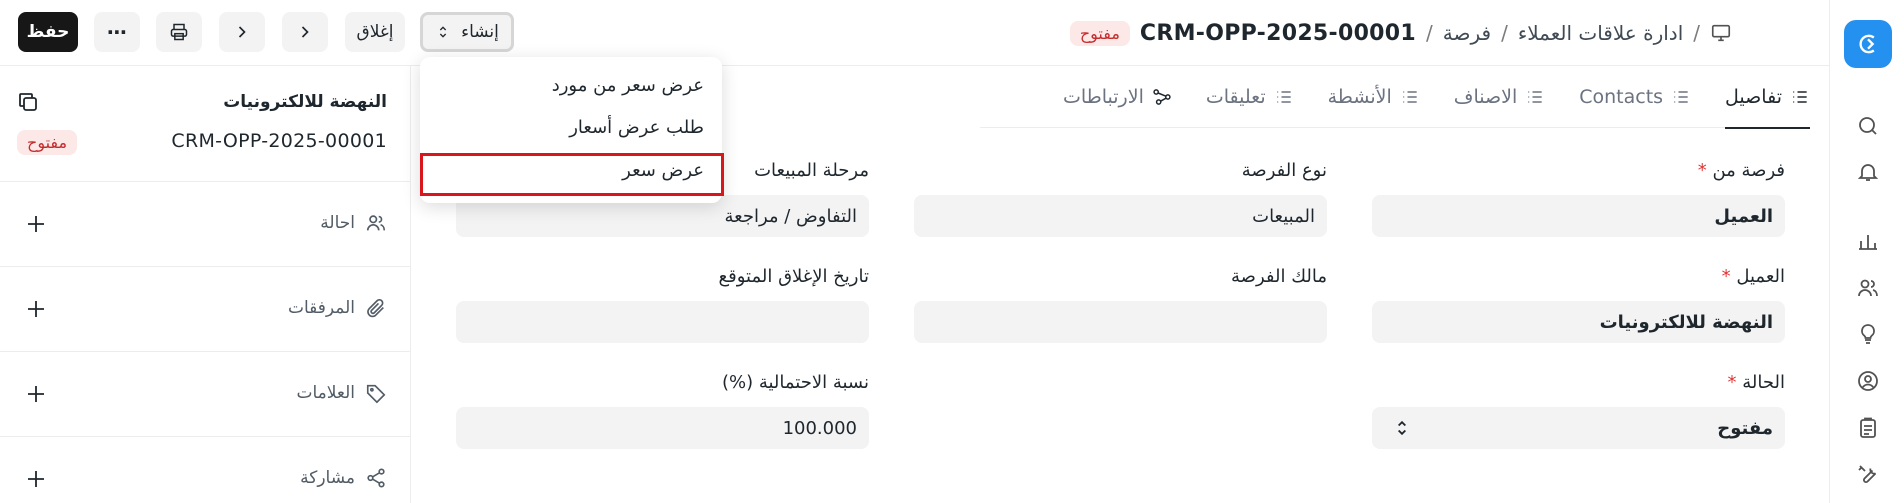 The height and width of the screenshot is (503, 1904). Describe the element at coordinates (1868, 172) in the screenshot. I see `bell-icon` at that location.